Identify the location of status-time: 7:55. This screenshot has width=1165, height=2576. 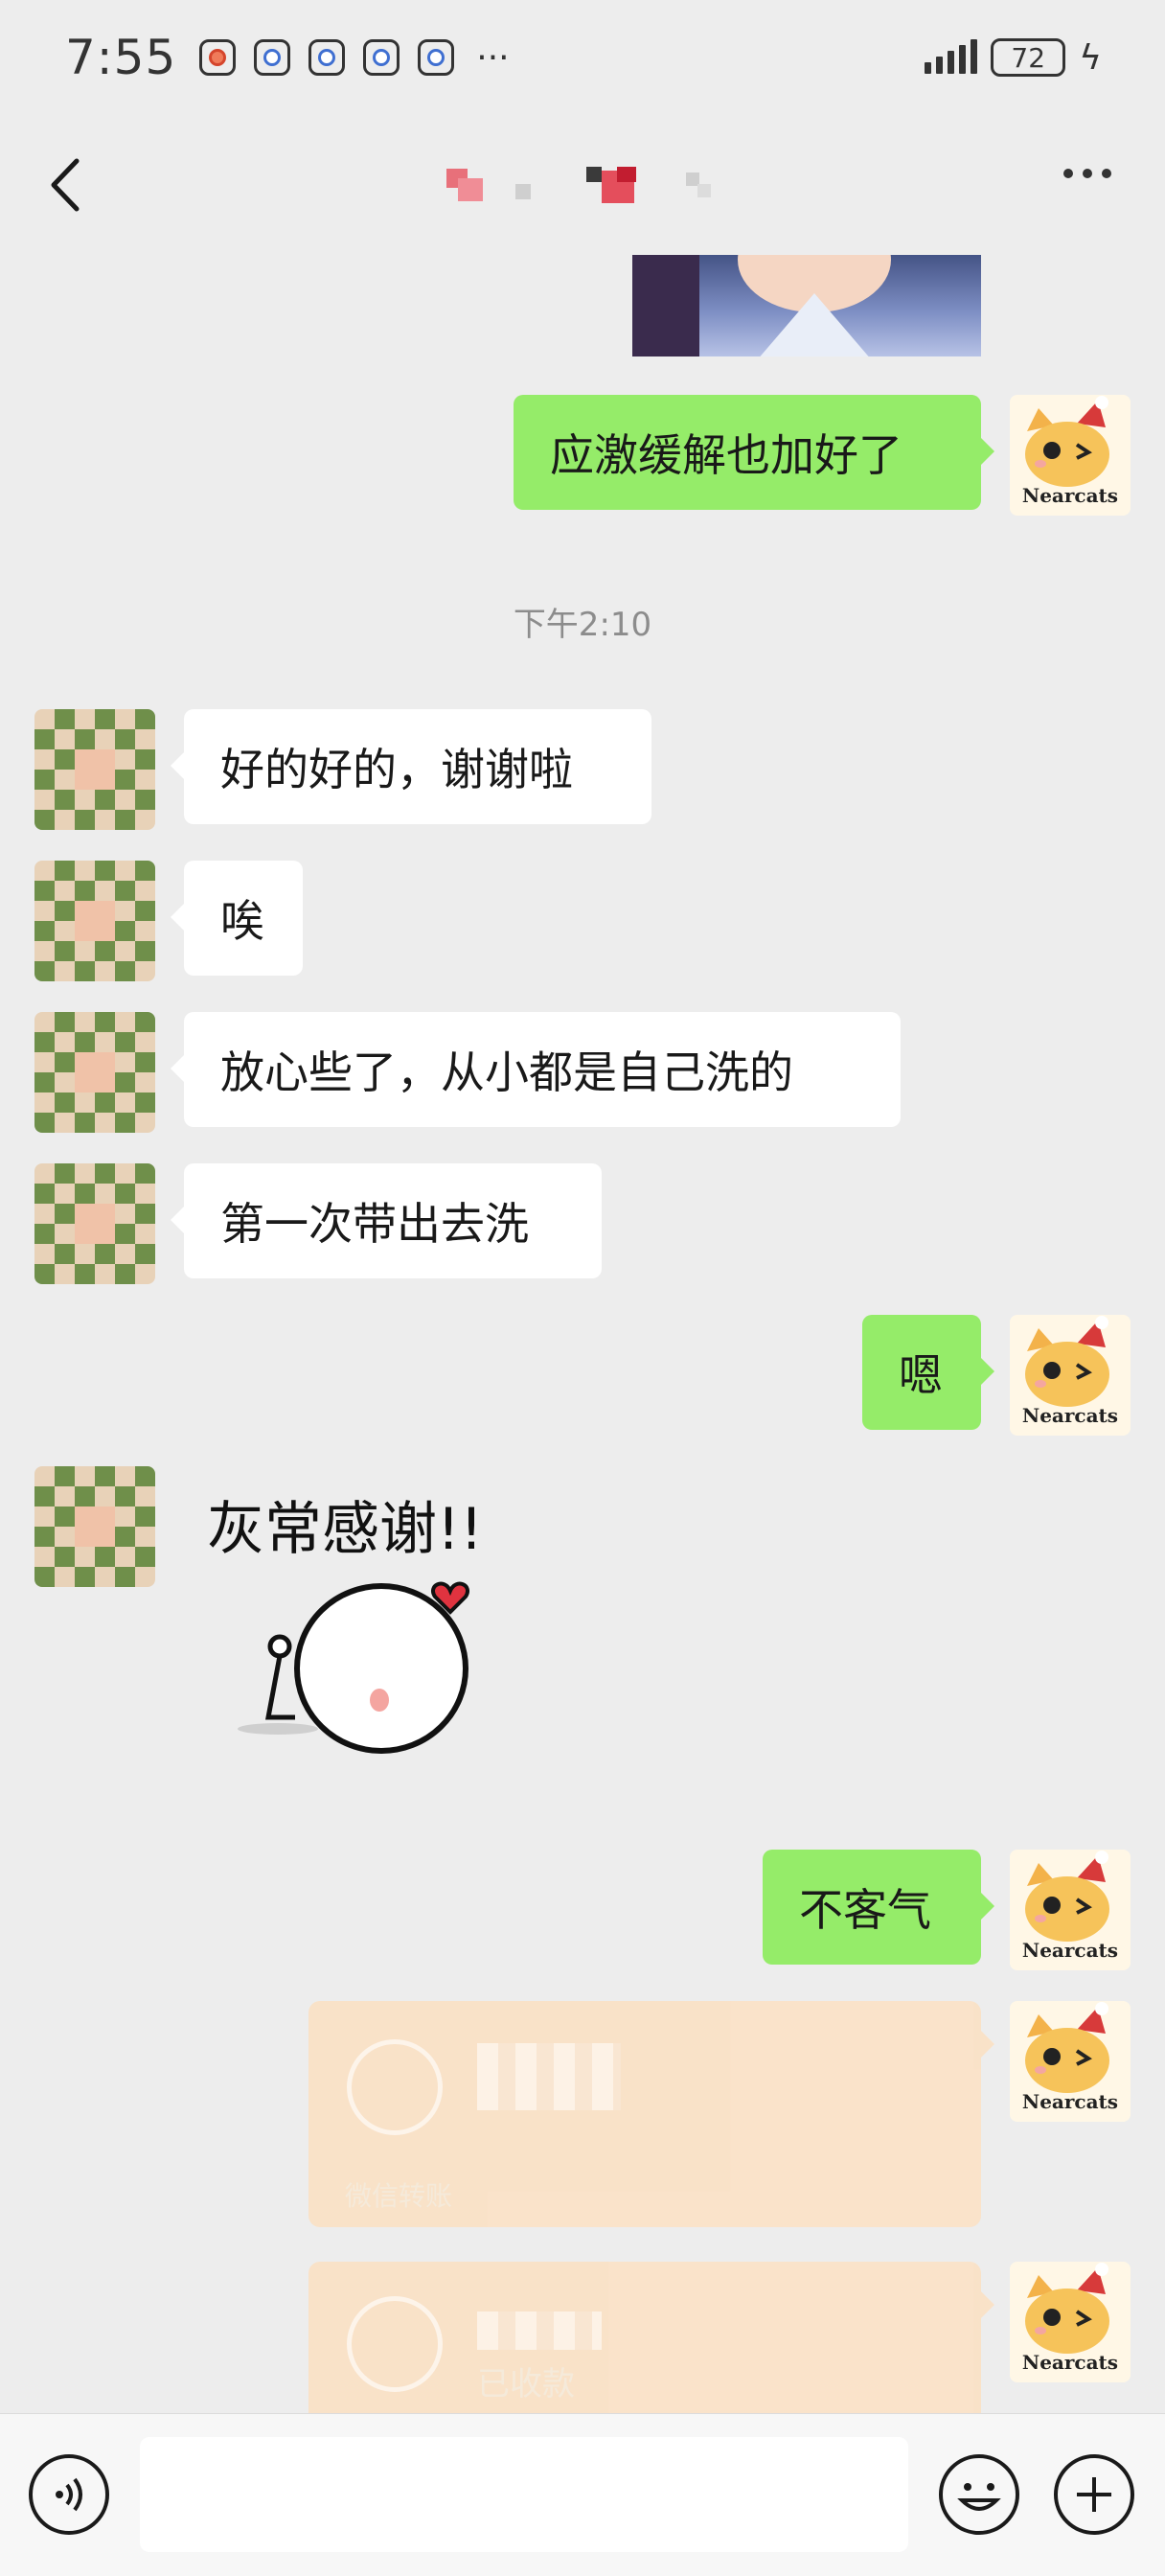
(121, 57).